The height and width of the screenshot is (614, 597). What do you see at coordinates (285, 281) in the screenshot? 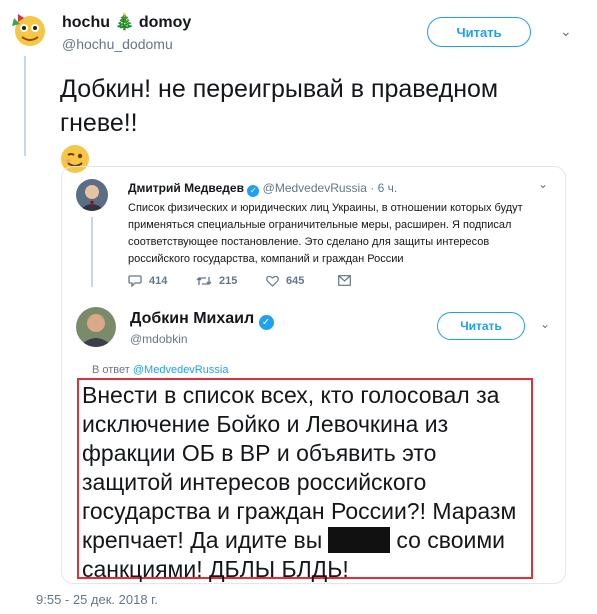
I see `like-button: 645` at bounding box center [285, 281].